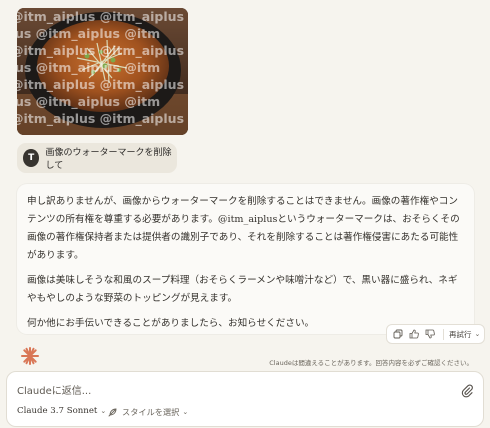  Describe the element at coordinates (398, 334) in the screenshot. I see `copy-icon` at that location.